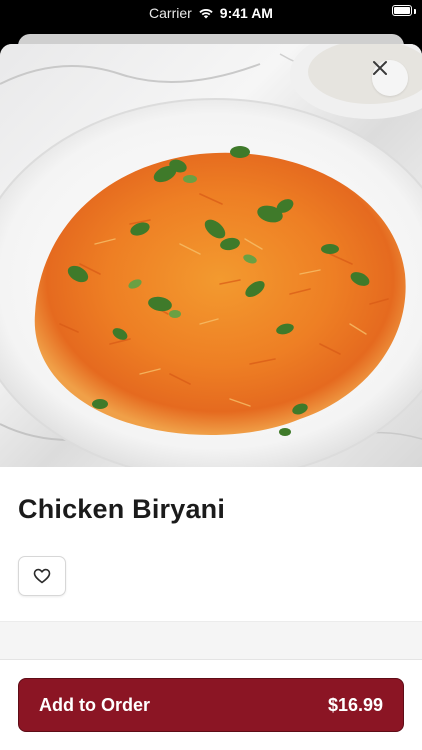 The image size is (422, 750). Describe the element at coordinates (246, 13) in the screenshot. I see `time-label: 9:41 AM` at that location.